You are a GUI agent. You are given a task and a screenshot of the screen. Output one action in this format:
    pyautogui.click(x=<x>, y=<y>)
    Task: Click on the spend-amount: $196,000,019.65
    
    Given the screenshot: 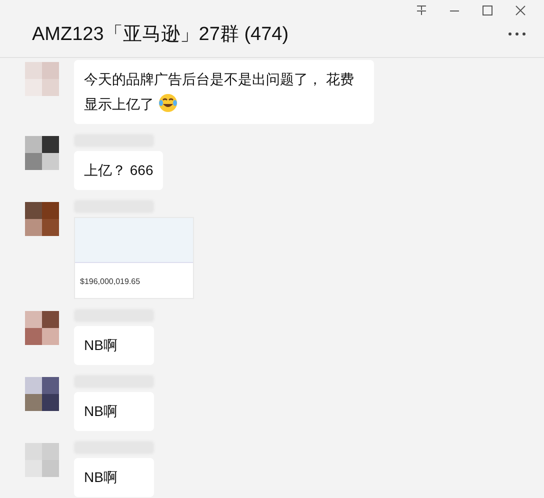 What is the action you would take?
    pyautogui.click(x=110, y=281)
    